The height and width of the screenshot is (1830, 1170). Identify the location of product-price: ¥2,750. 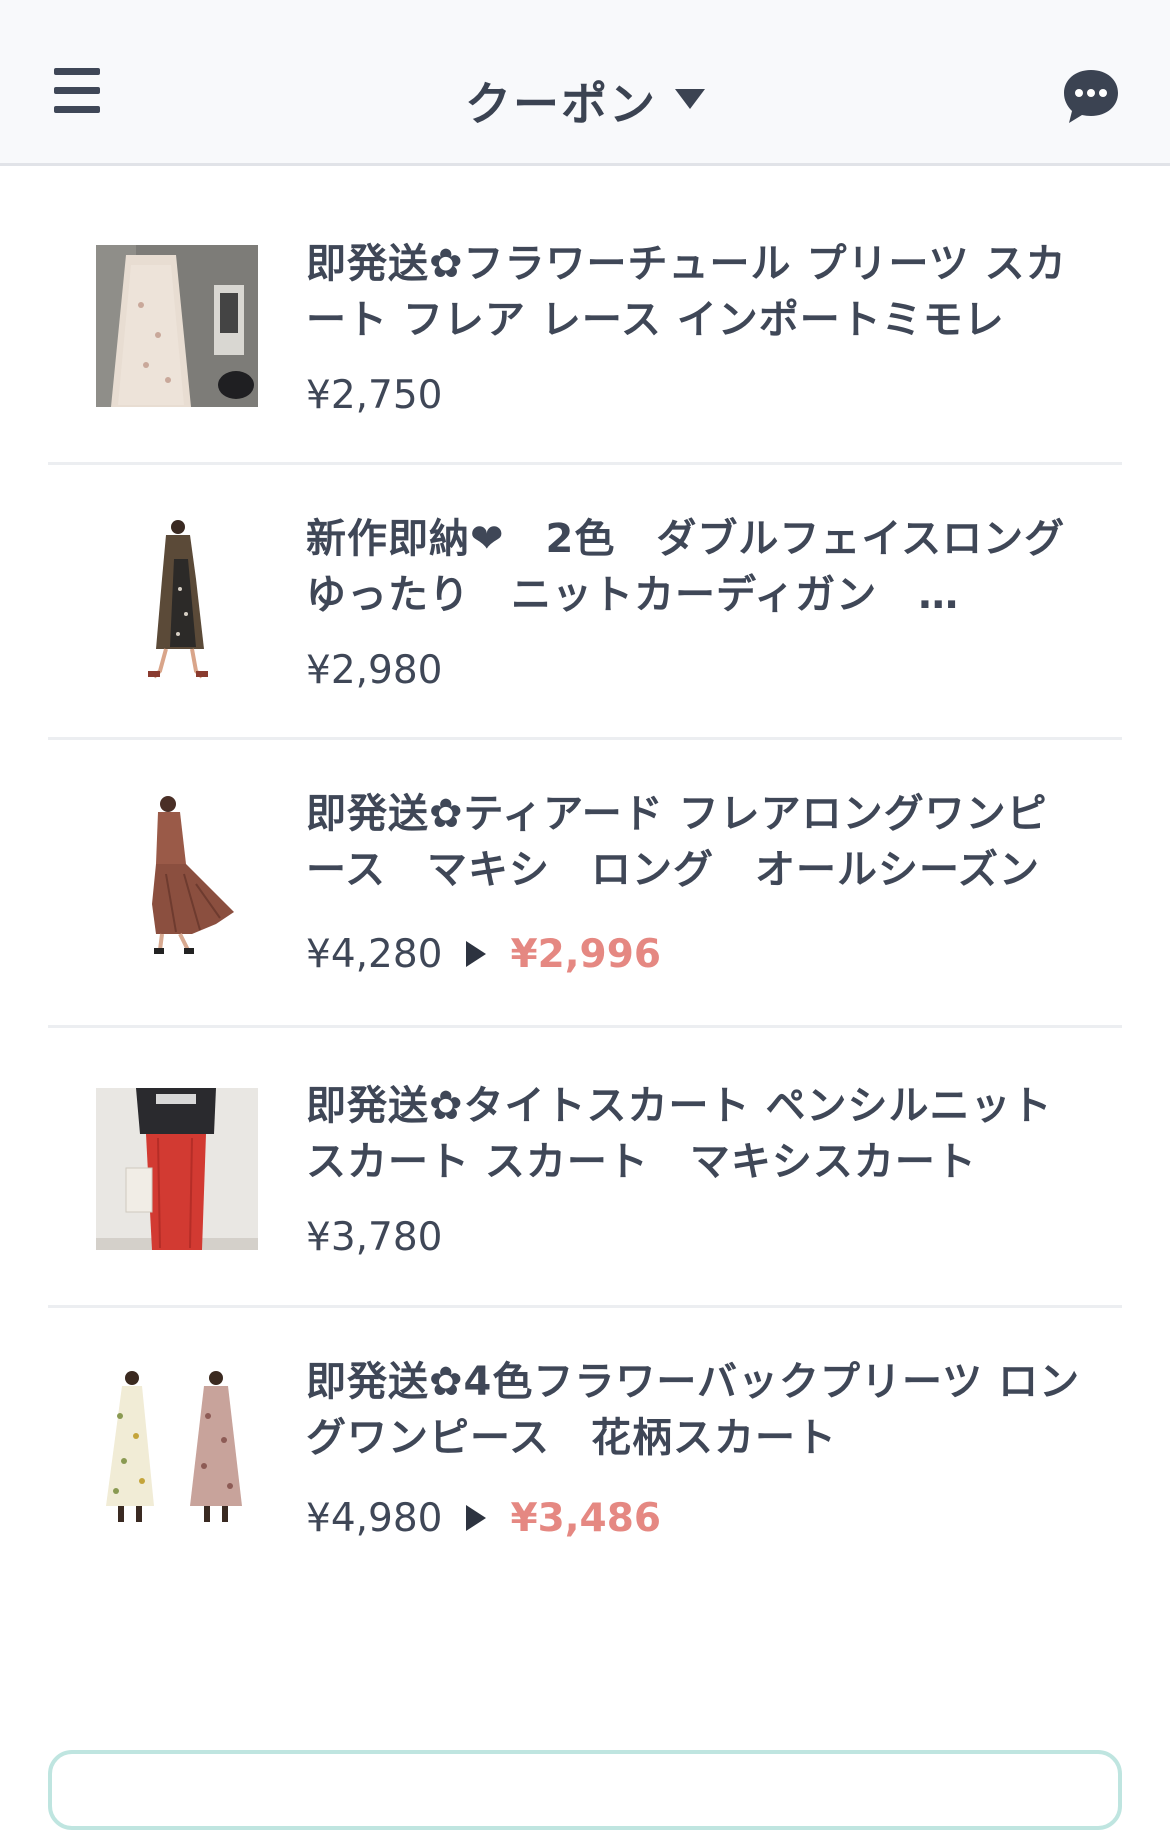
(374, 395).